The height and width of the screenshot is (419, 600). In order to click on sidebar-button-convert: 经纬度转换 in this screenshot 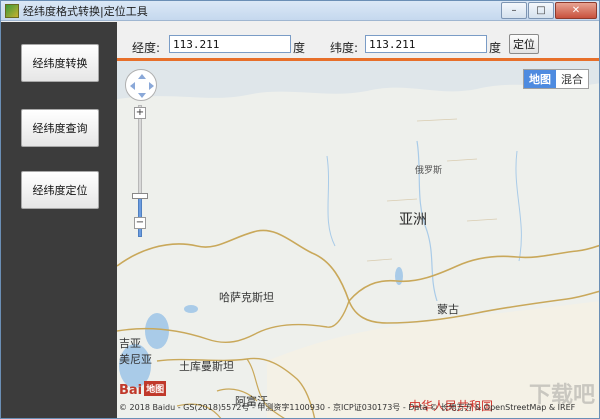, I will do `click(60, 63)`.